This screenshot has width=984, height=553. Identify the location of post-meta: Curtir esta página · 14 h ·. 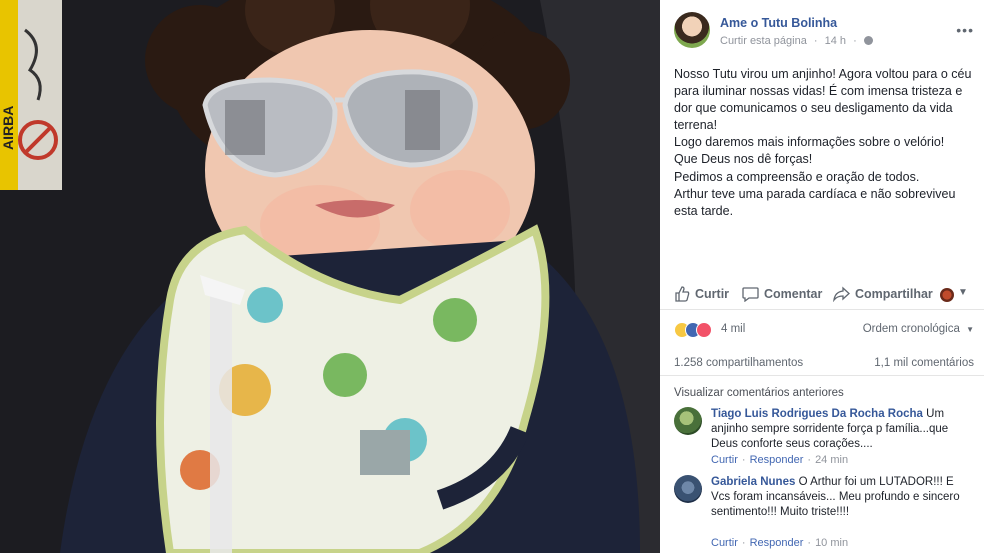
(798, 41).